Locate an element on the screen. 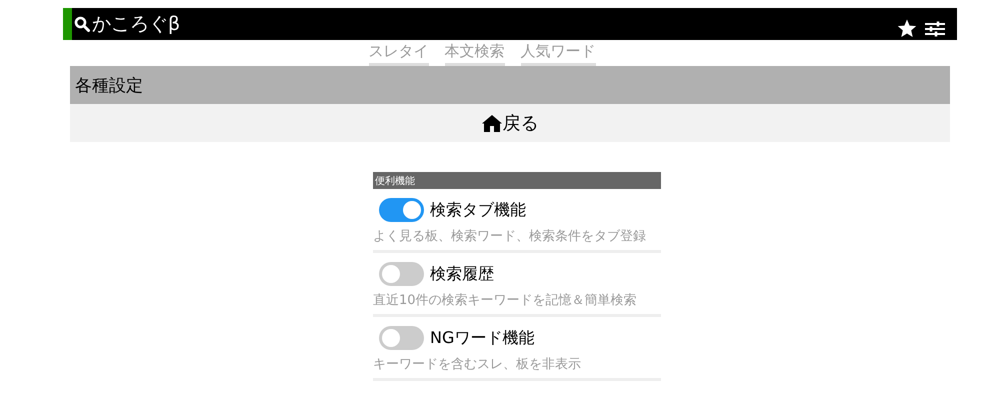 Image resolution: width=1000 pixels, height=400 pixels. setting-description: よく見る板、検索ワード、検索条件をタブ登録 is located at coordinates (509, 236).